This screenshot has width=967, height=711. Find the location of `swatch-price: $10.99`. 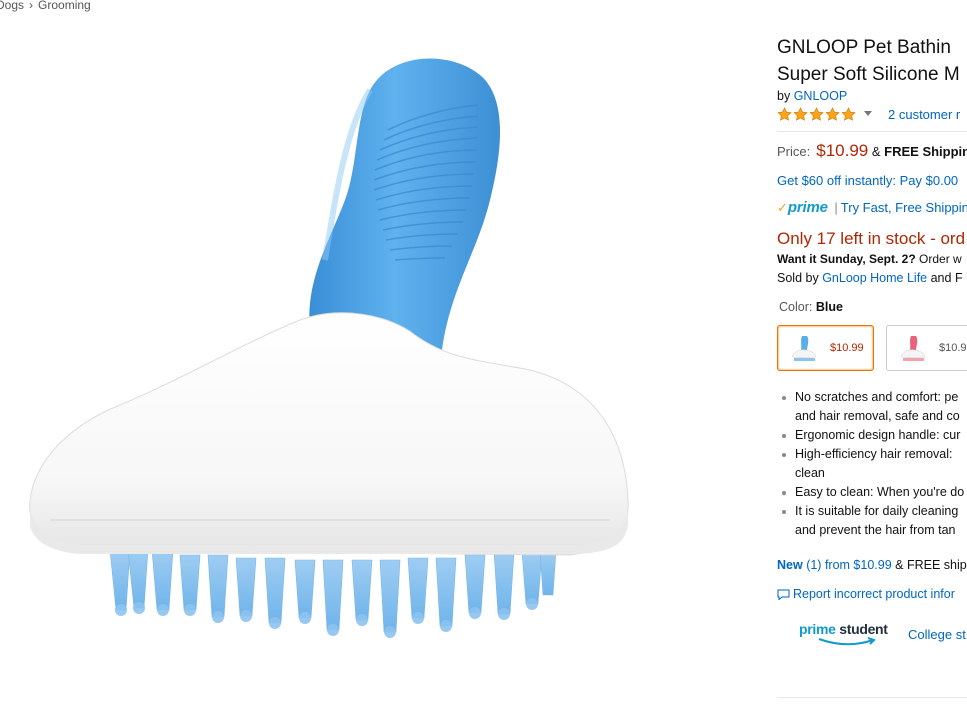

swatch-price: $10.99 is located at coordinates (847, 348).